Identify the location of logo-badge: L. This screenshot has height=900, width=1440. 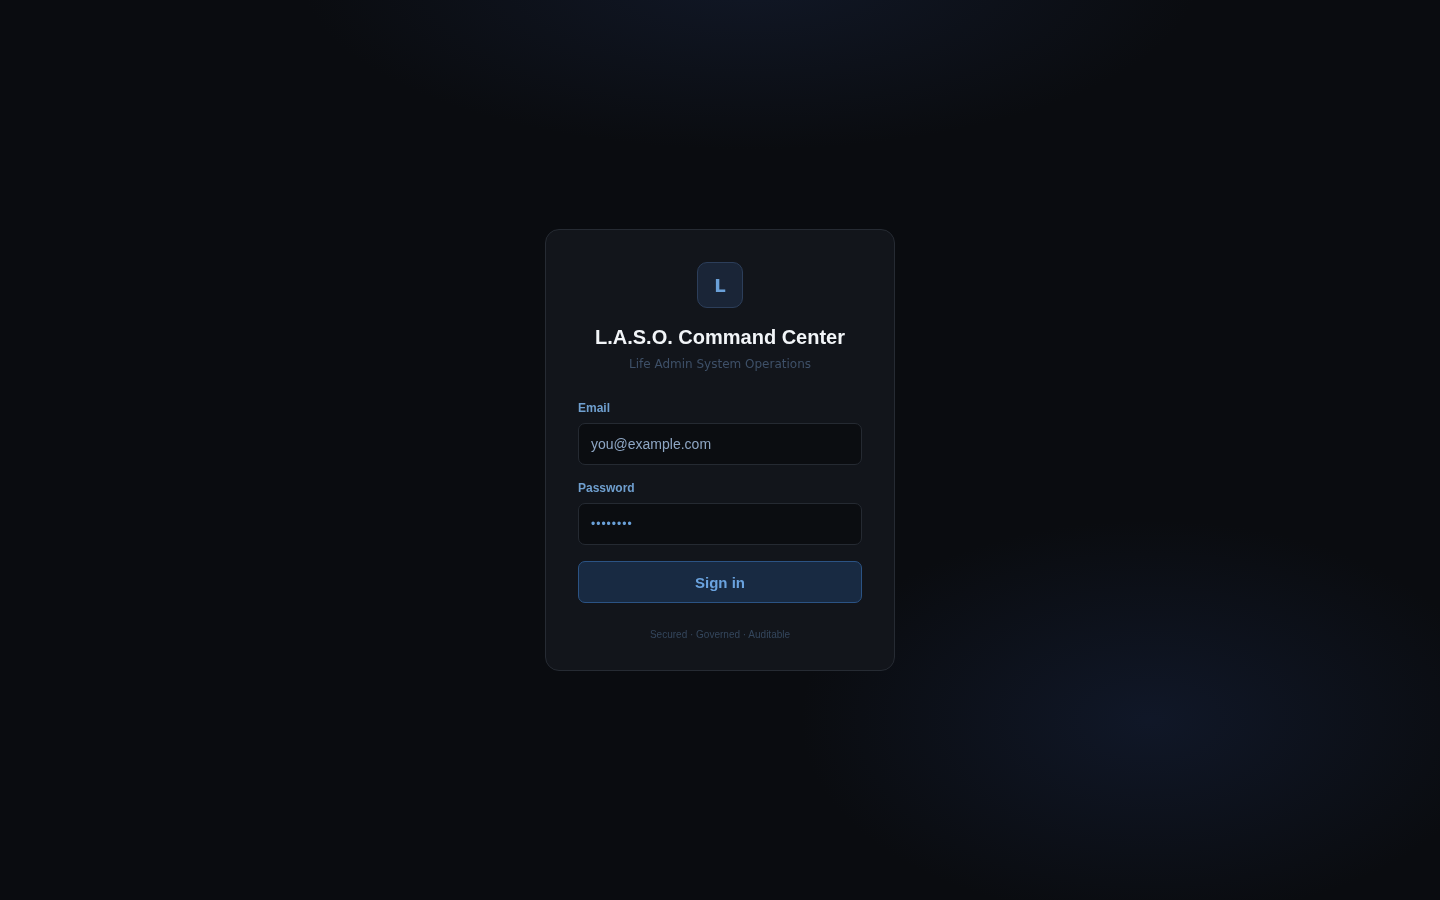
(720, 285).